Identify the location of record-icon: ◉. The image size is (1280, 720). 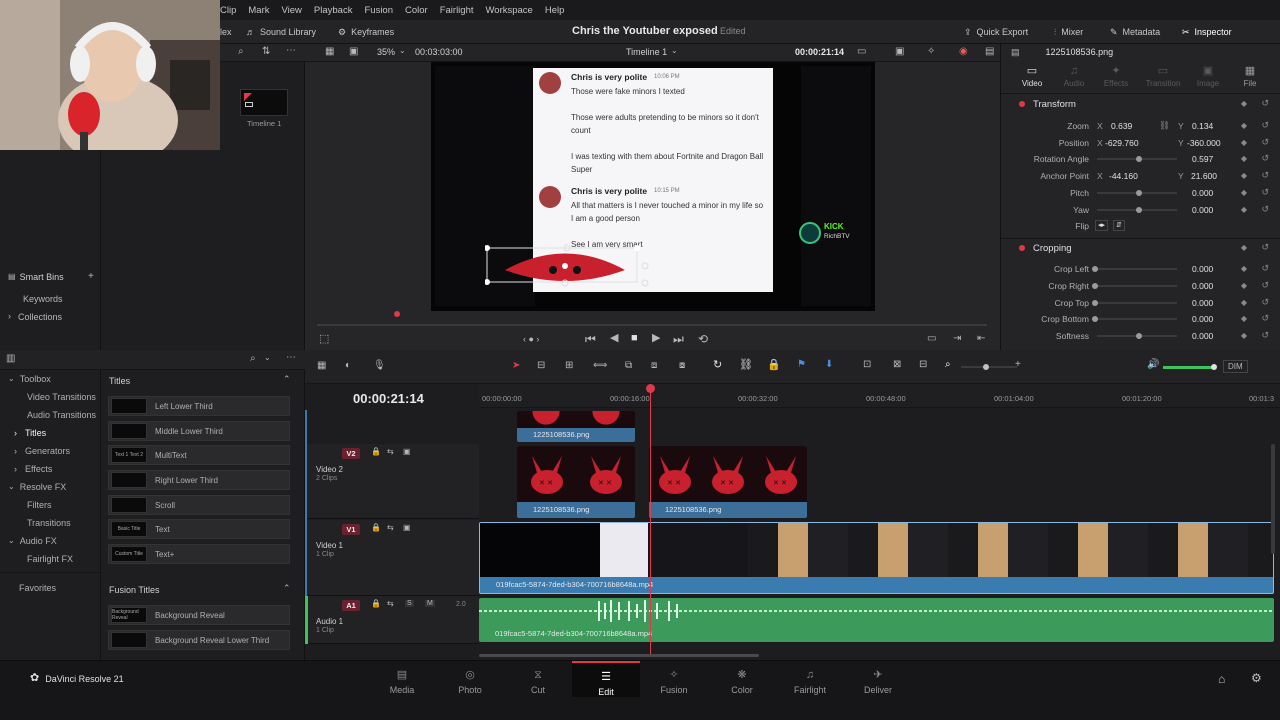
(963, 52).